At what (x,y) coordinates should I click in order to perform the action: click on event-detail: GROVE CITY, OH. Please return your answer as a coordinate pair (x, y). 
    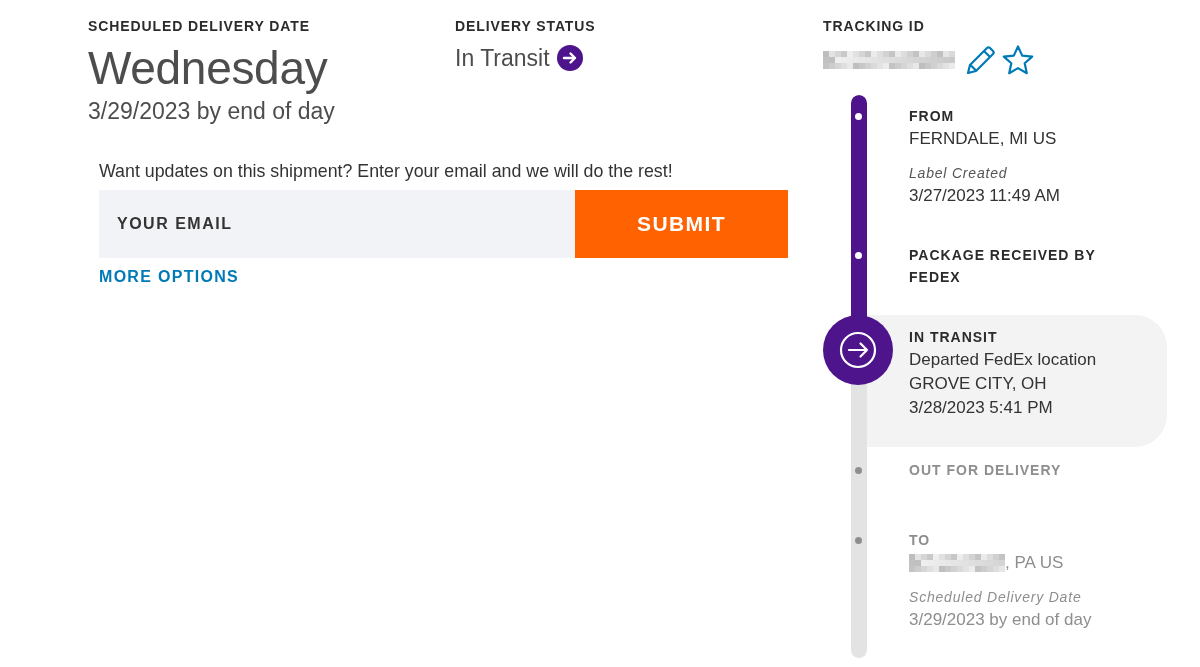
    Looking at the image, I should click on (978, 384).